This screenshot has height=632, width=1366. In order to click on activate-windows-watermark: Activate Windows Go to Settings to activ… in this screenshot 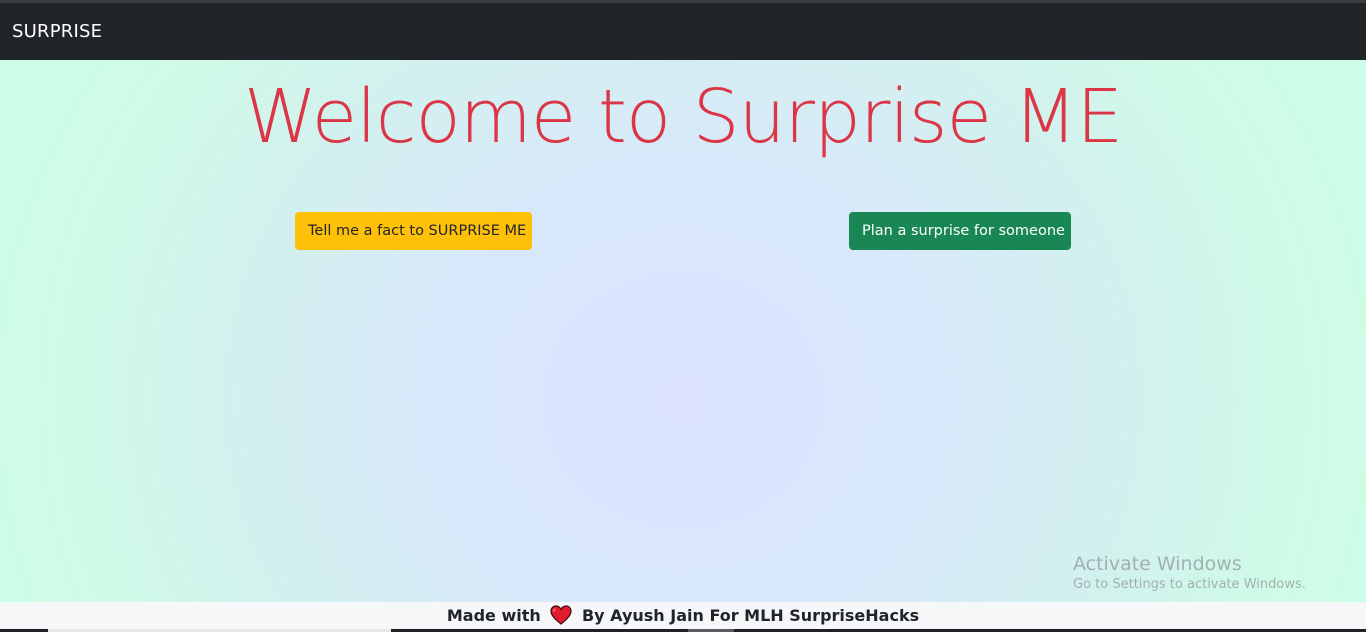, I will do `click(1189, 573)`.